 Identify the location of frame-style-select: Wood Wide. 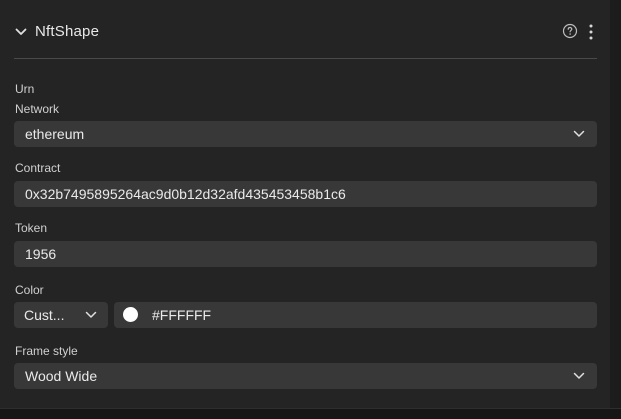
(305, 376).